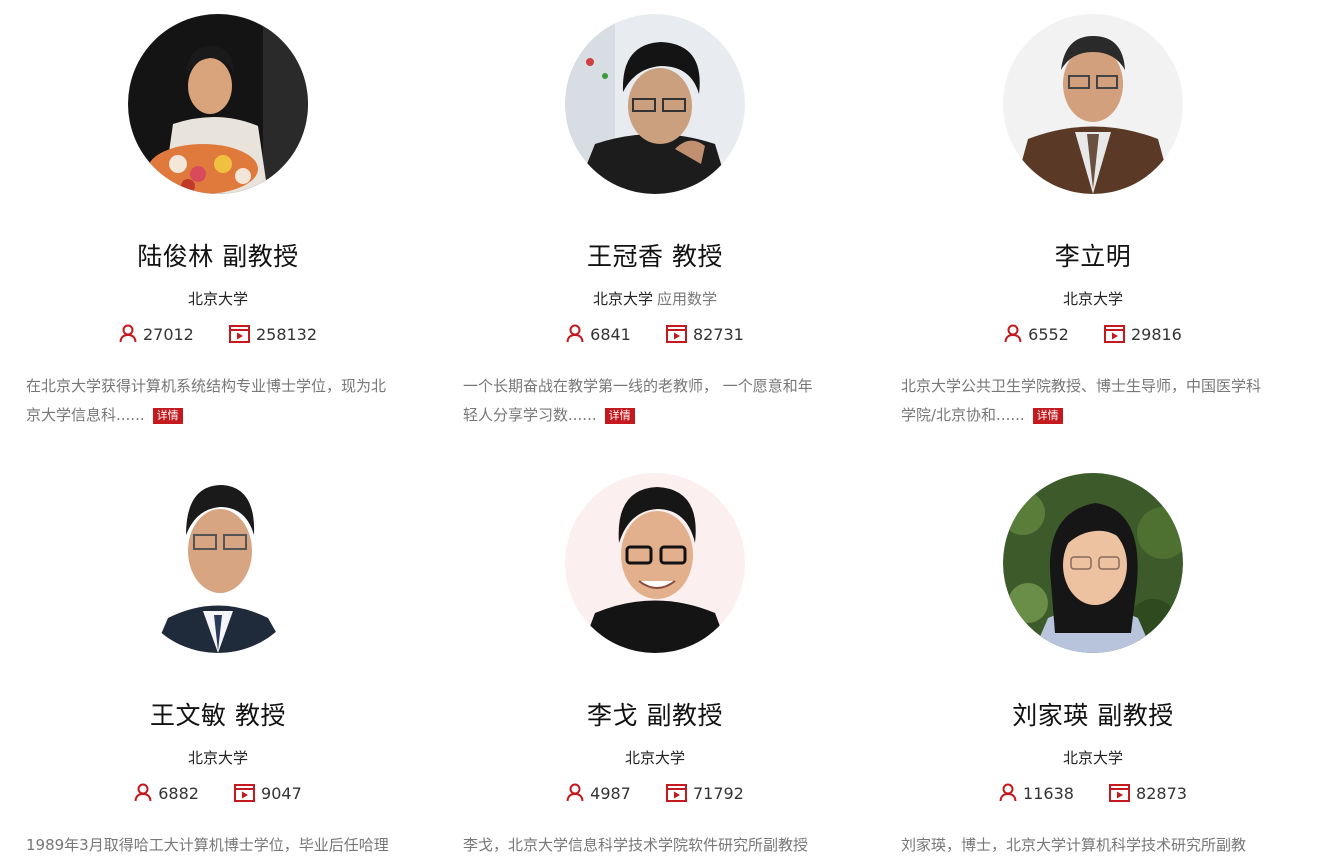 Image resolution: width=1330 pixels, height=860 pixels. What do you see at coordinates (221, 415) in the screenshot?
I see `description-line: 京大学信息科...... 详情` at bounding box center [221, 415].